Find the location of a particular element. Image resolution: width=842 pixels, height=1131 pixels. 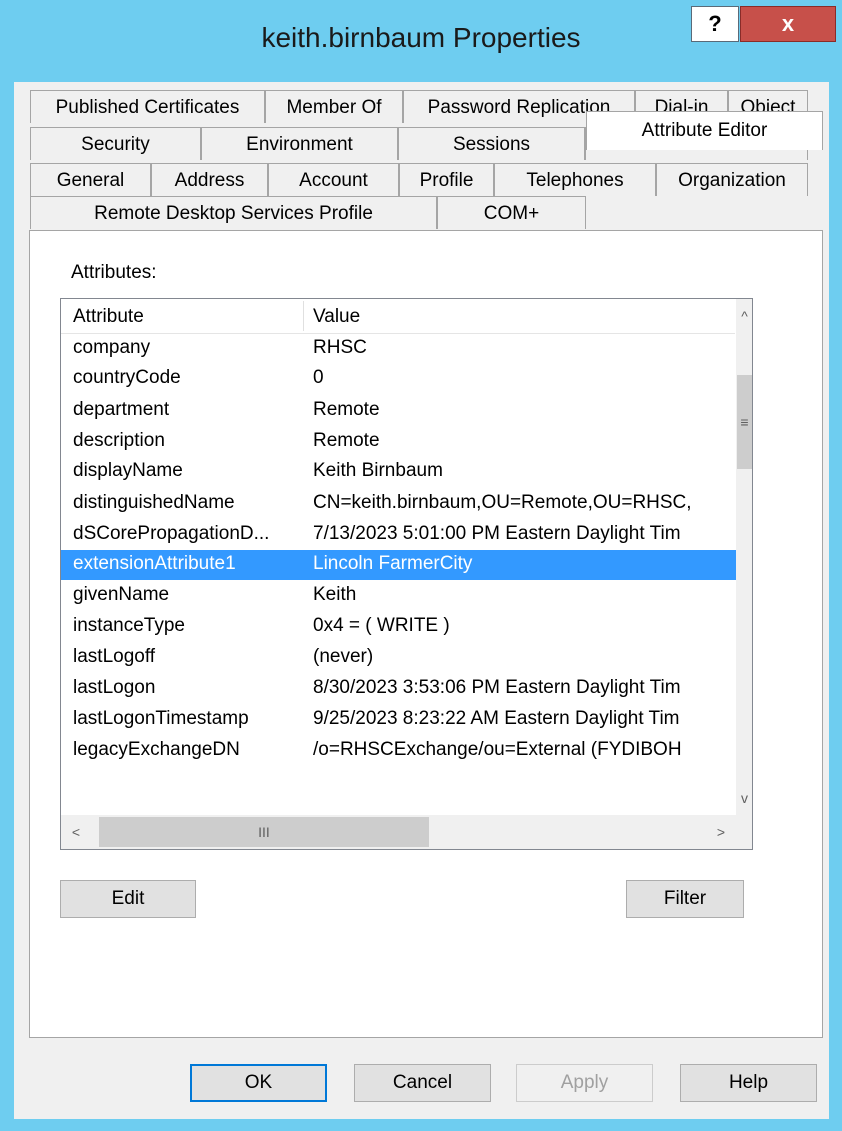

edit-button: Edit is located at coordinates (128, 899).